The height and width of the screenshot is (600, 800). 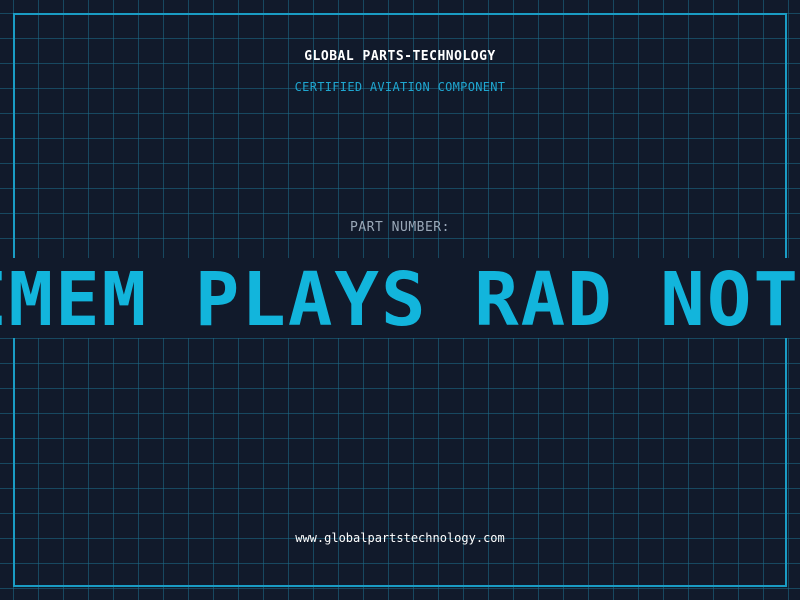 What do you see at coordinates (400, 56) in the screenshot?
I see `company-name: GLOBAL PARTS-TECHNOLOGY` at bounding box center [400, 56].